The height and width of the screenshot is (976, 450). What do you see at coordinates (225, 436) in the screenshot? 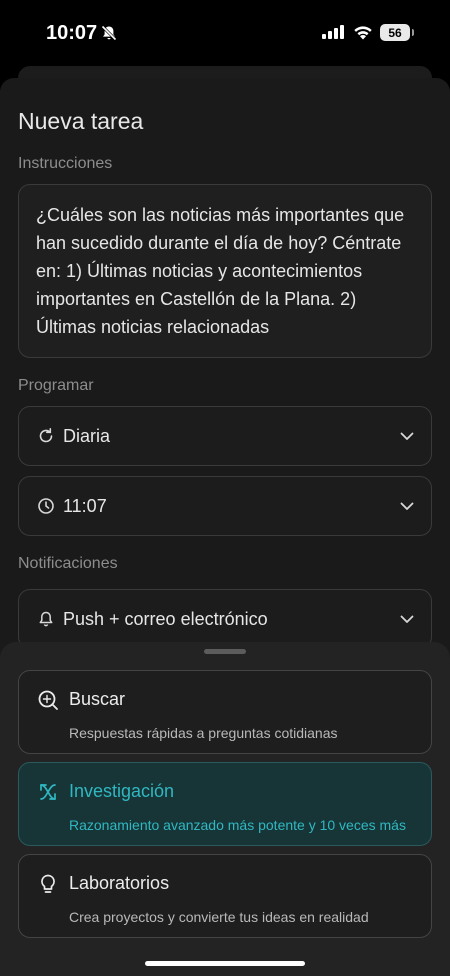
I see `frequency-select: Diaria` at bounding box center [225, 436].